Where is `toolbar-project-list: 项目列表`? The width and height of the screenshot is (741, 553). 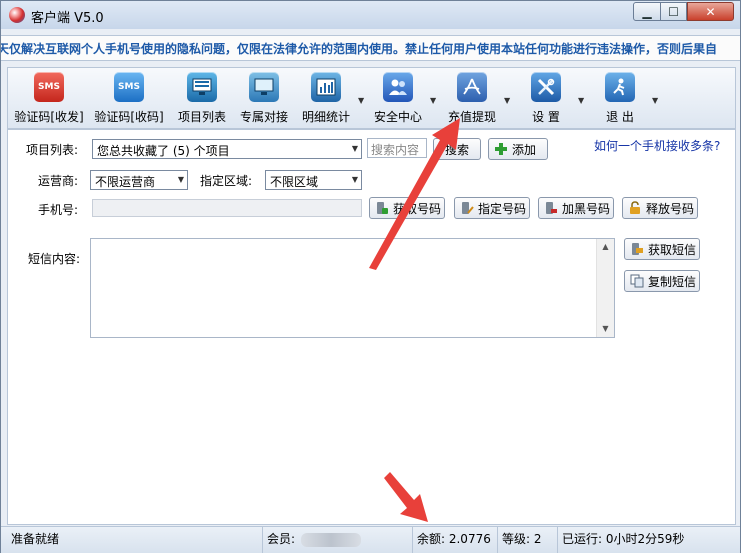 toolbar-project-list: 项目列表 is located at coordinates (202, 98).